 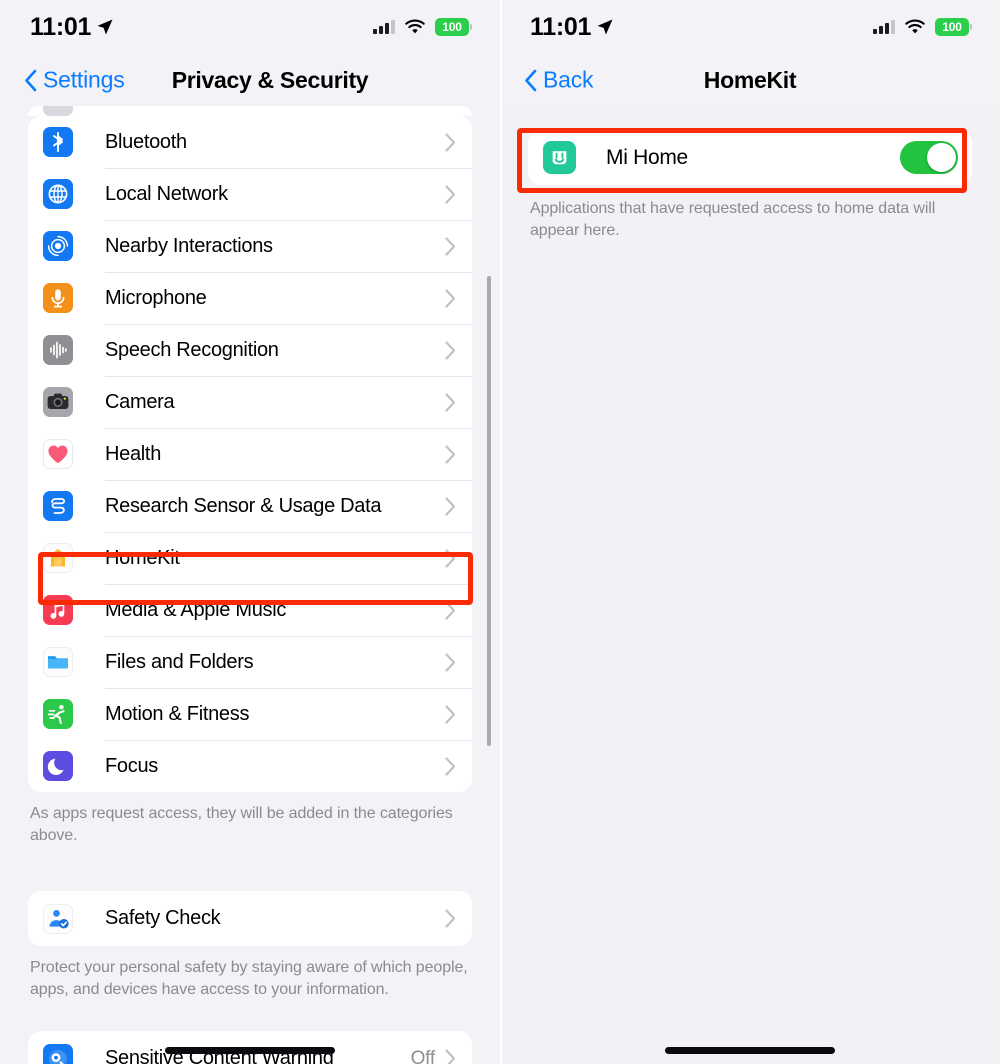 What do you see at coordinates (559, 157) in the screenshot?
I see `mi-home-app-icon` at bounding box center [559, 157].